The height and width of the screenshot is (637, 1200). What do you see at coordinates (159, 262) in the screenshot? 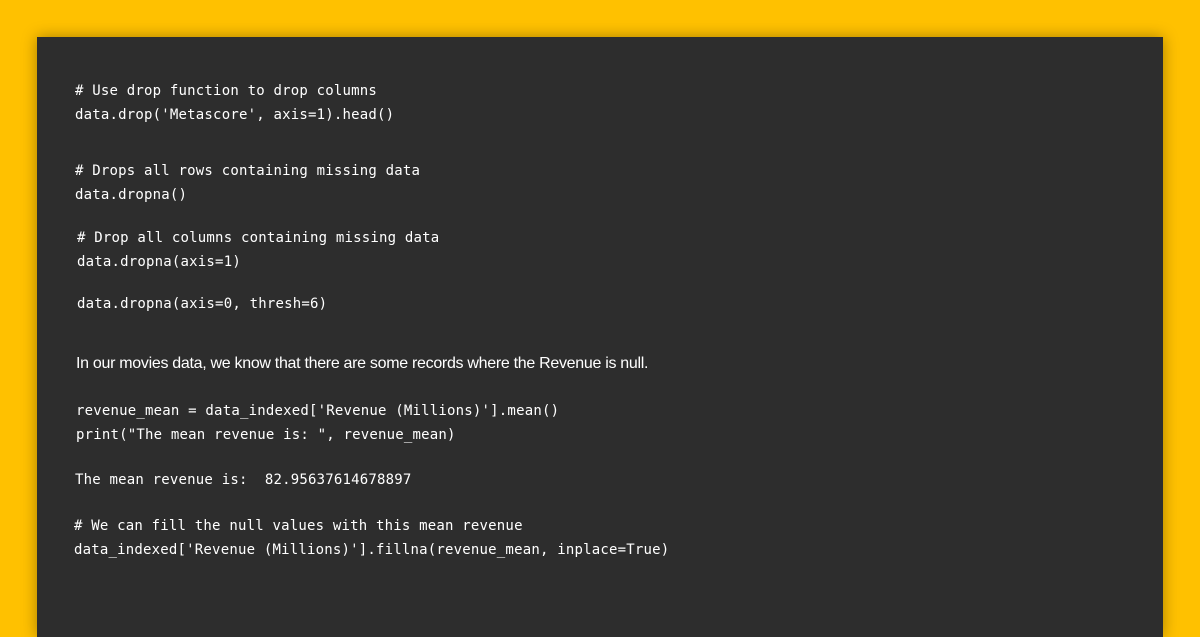
I see `code-dropna-axis1: data.dropna(axis=1)` at bounding box center [159, 262].